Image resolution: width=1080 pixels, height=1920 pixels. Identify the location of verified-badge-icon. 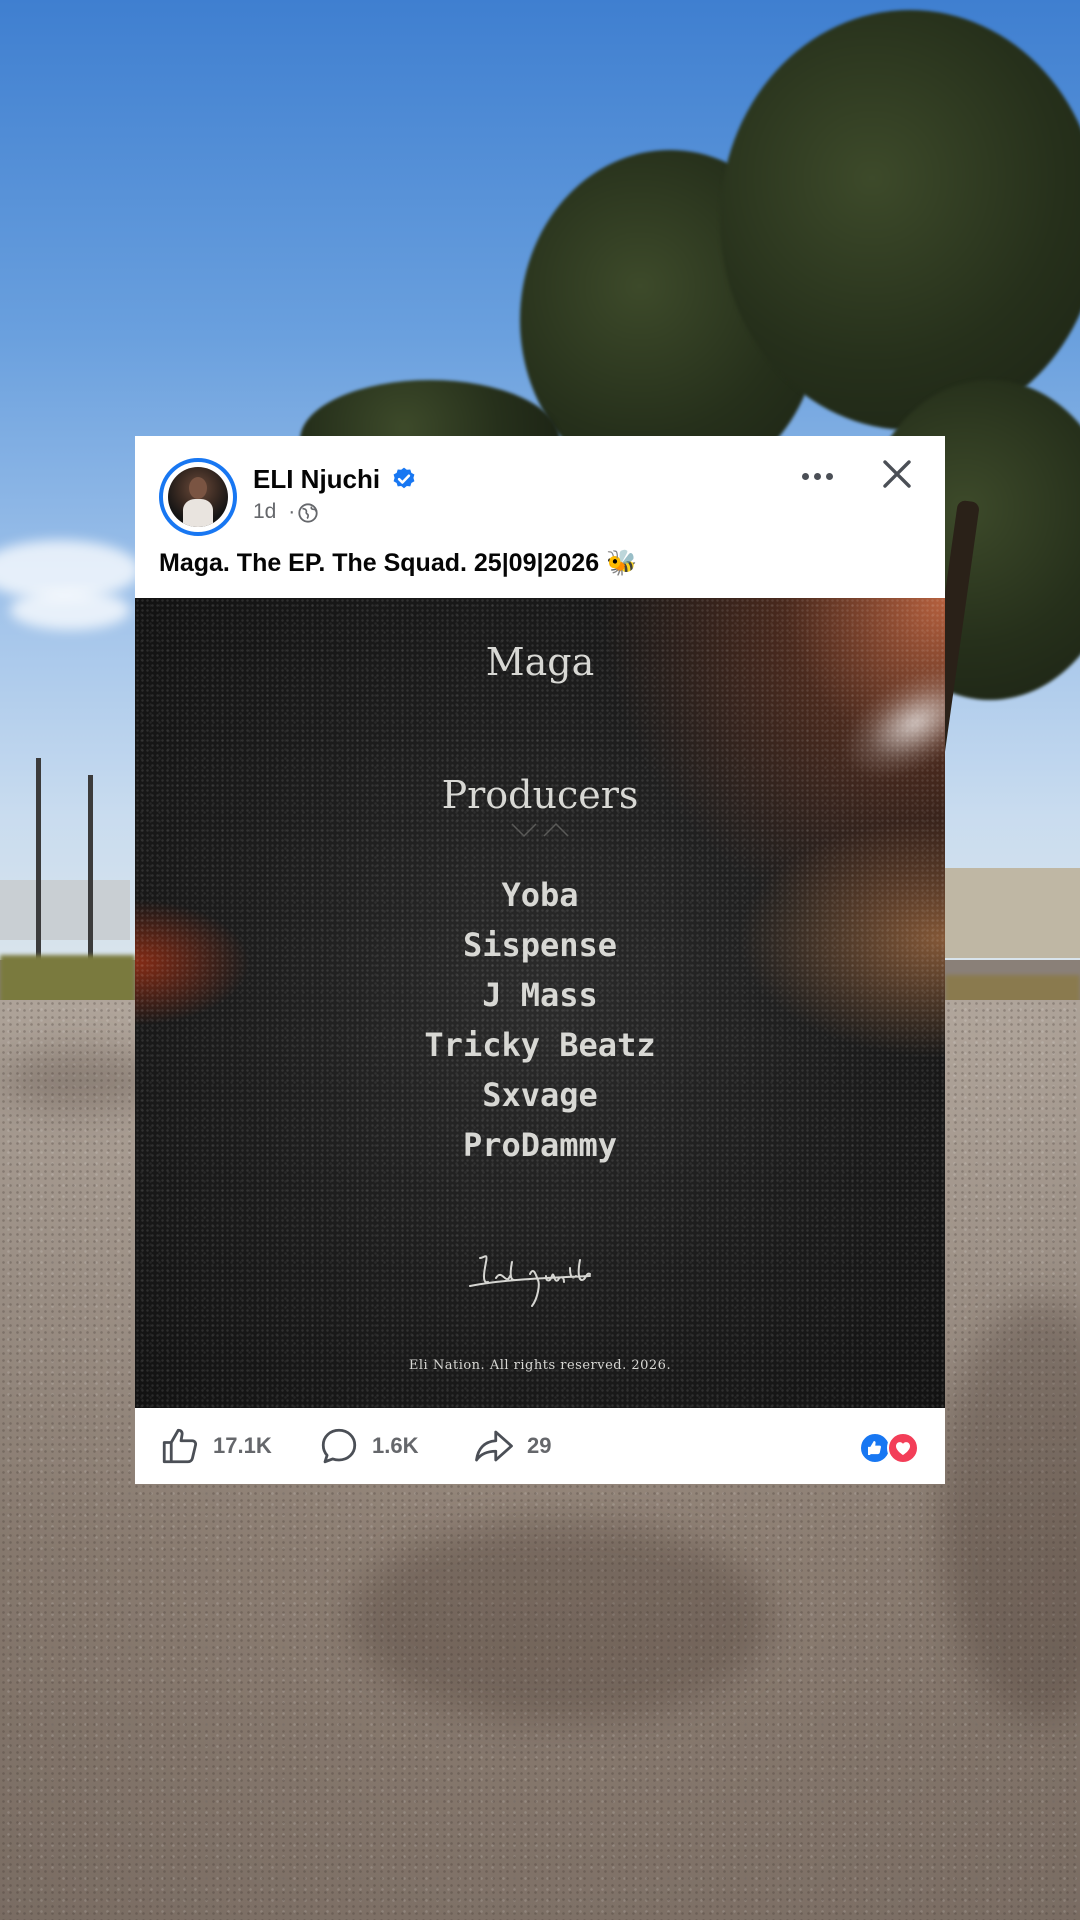
(404, 478).